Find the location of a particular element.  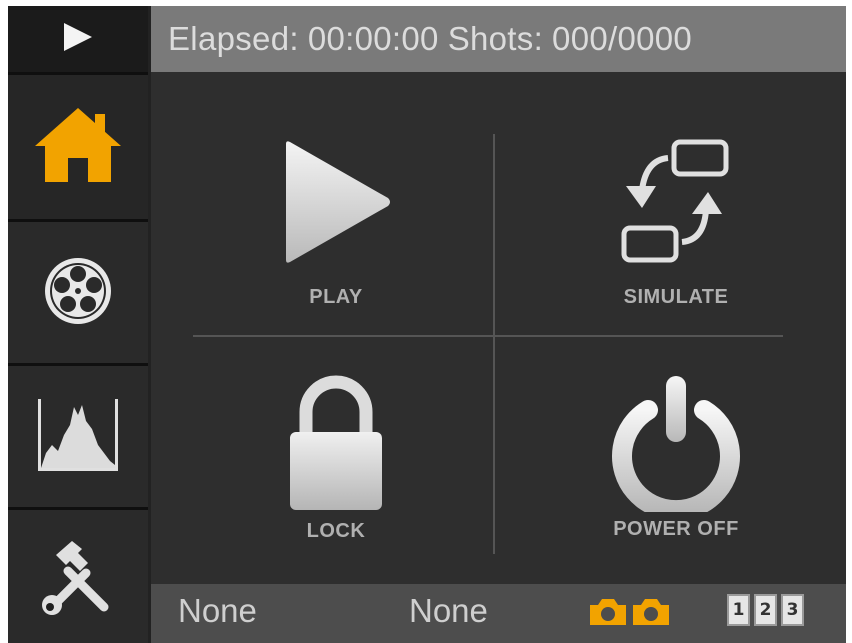

power-off-button: POWER OFF is located at coordinates (676, 462).